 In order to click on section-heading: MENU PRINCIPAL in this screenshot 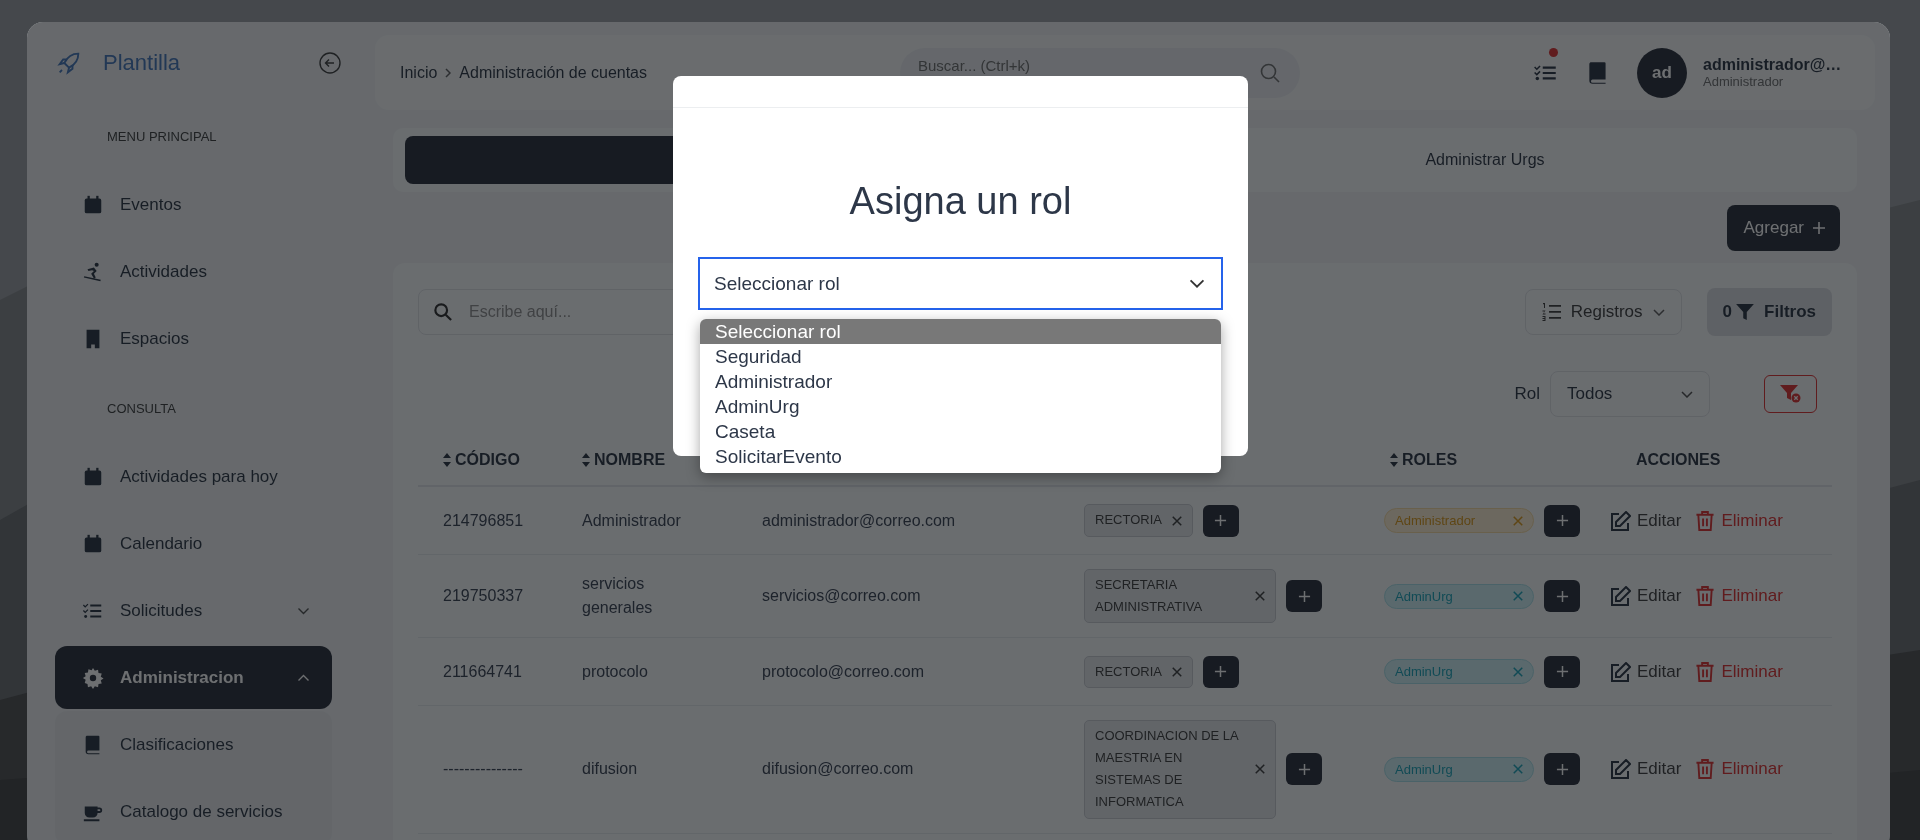, I will do `click(162, 136)`.